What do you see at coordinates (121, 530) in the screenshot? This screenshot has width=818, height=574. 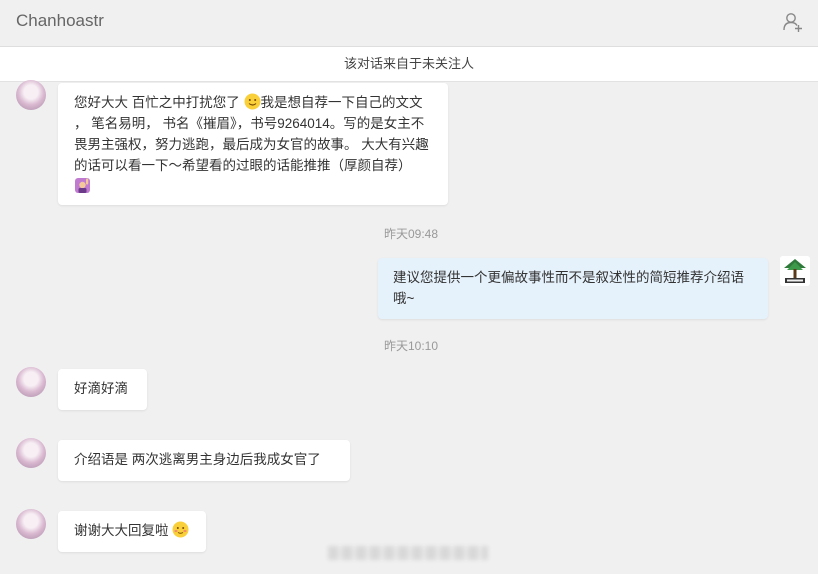 I see `message-text: 谢谢大大回复啦` at bounding box center [121, 530].